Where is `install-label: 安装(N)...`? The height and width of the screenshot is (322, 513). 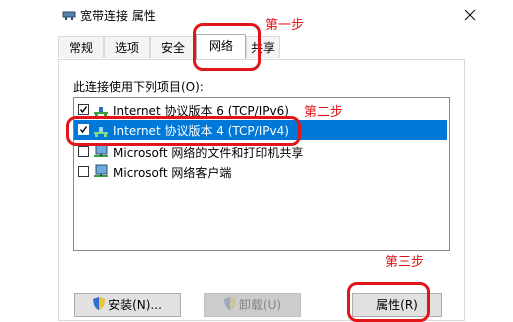
install-label: 安装(N)... is located at coordinates (135, 305).